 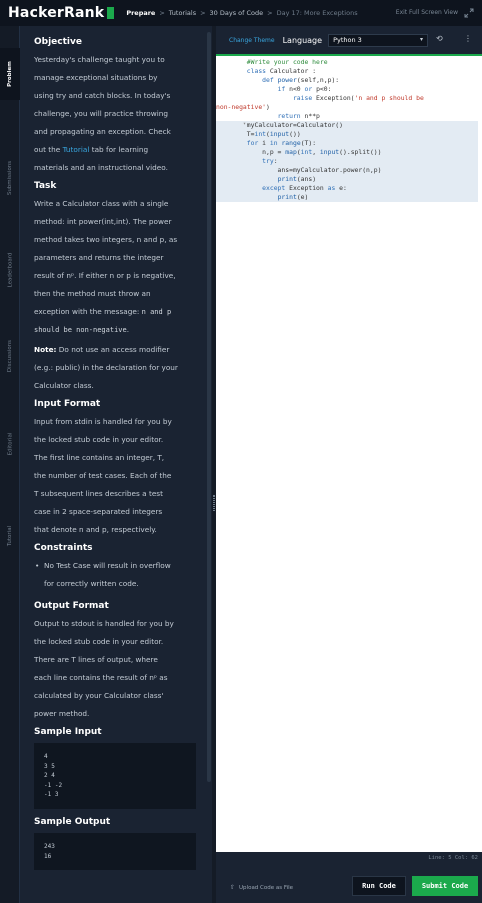 I want to click on code-line: print(e), so click(x=347, y=197).